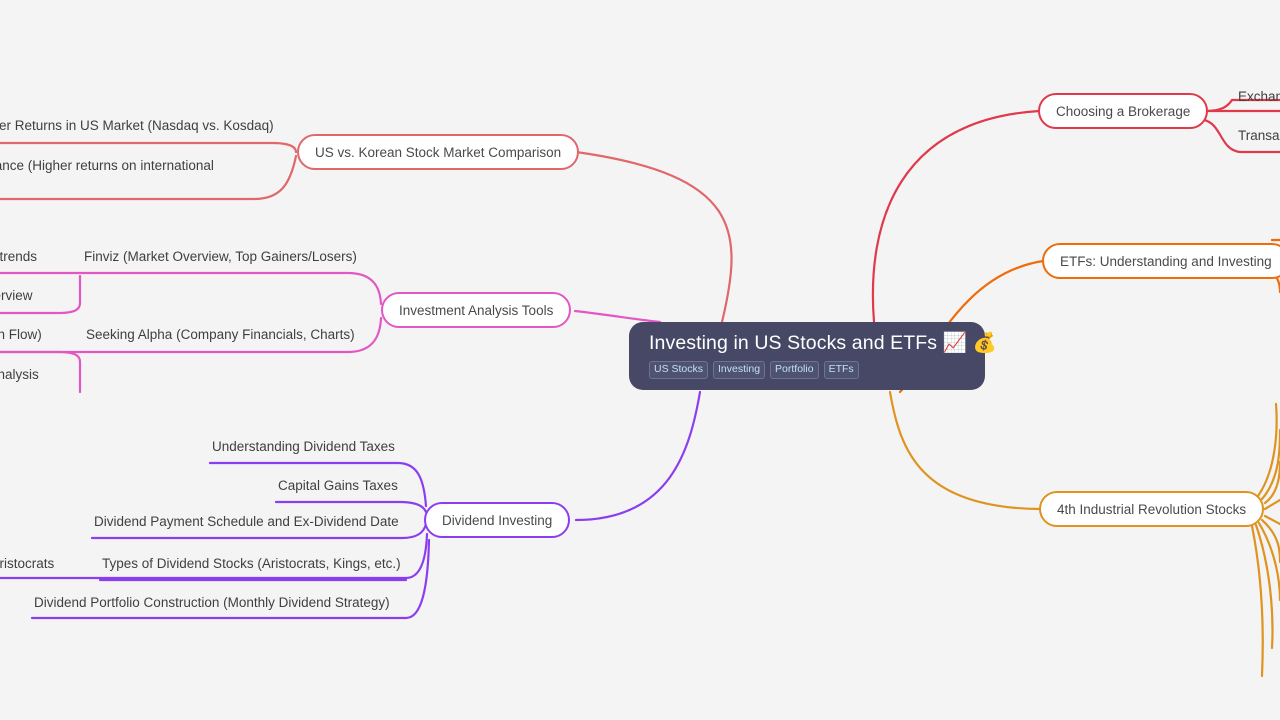 The width and height of the screenshot is (1280, 720). What do you see at coordinates (107, 165) in the screenshot?
I see `leaf-performance-higher-returns-international: …mance (Higher returns on international` at bounding box center [107, 165].